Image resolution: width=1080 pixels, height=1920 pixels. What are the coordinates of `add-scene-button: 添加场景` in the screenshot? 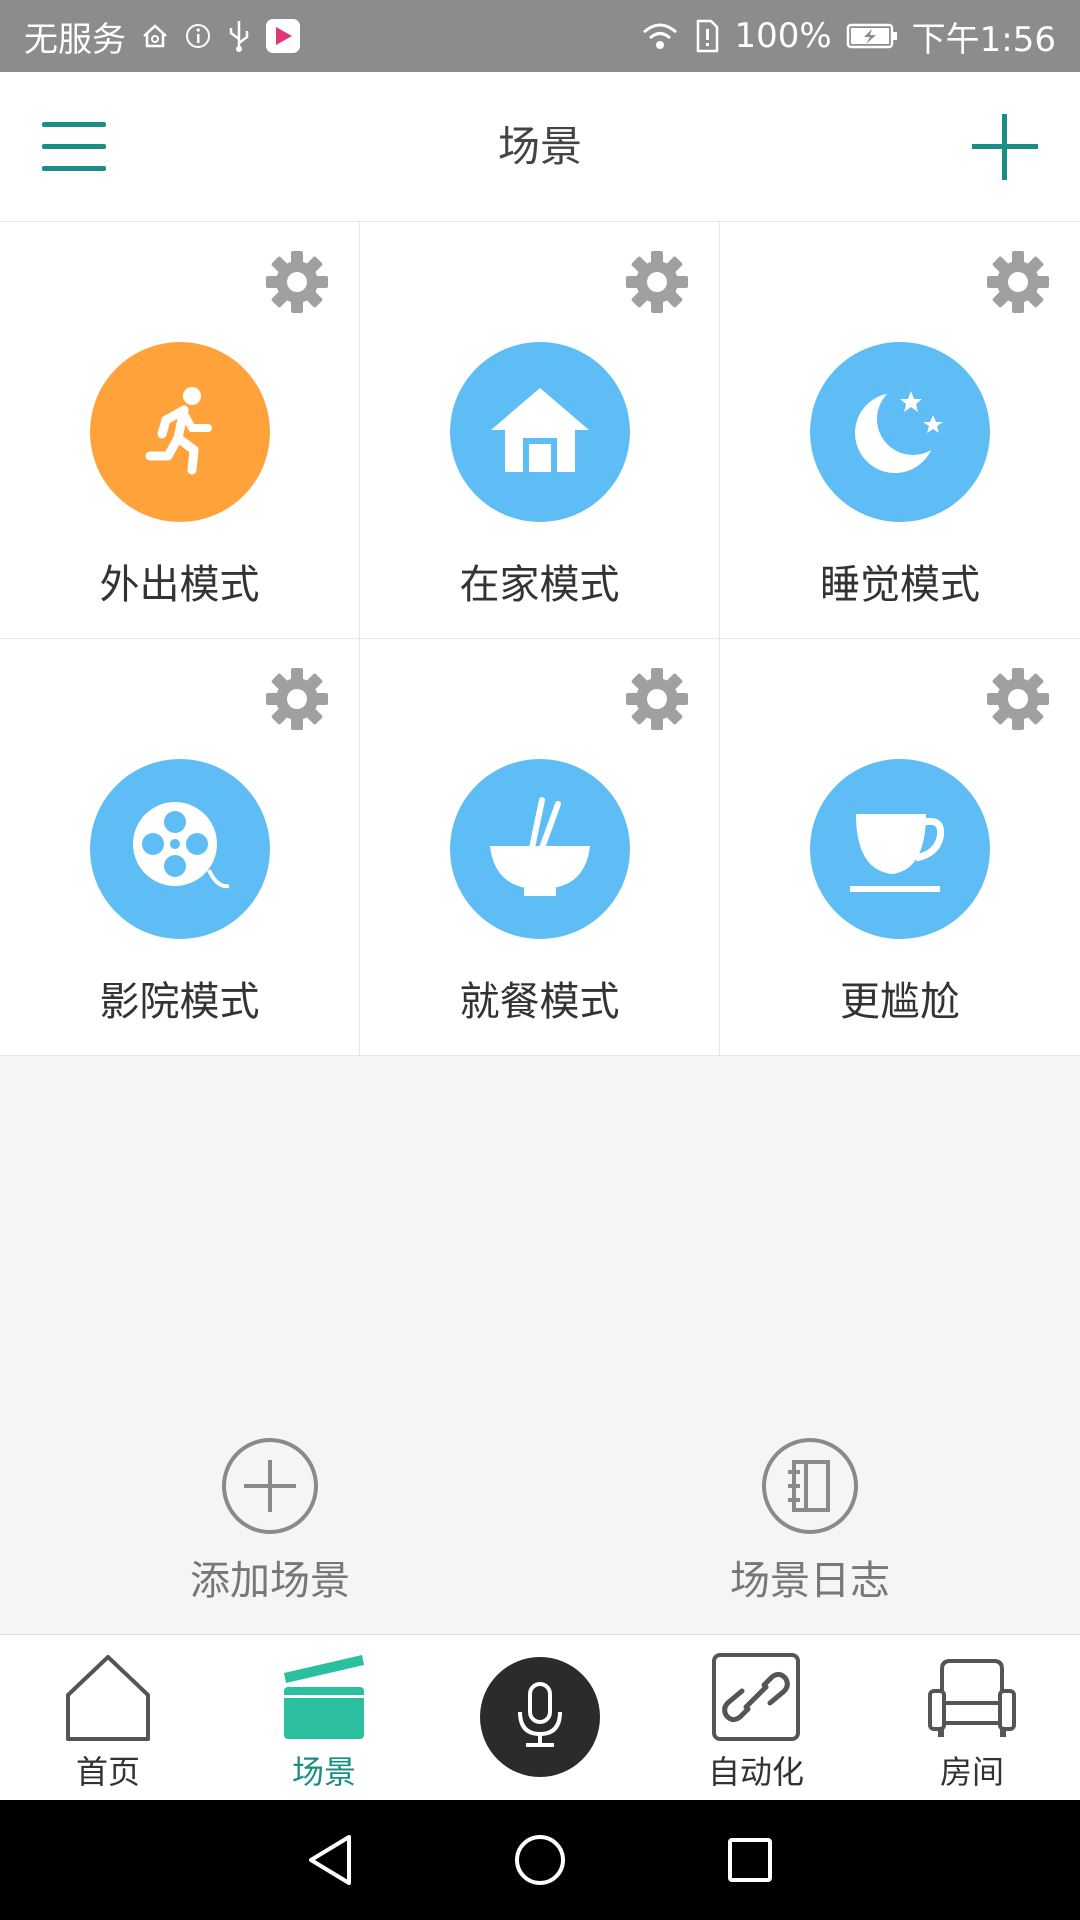 It's located at (270, 1513).